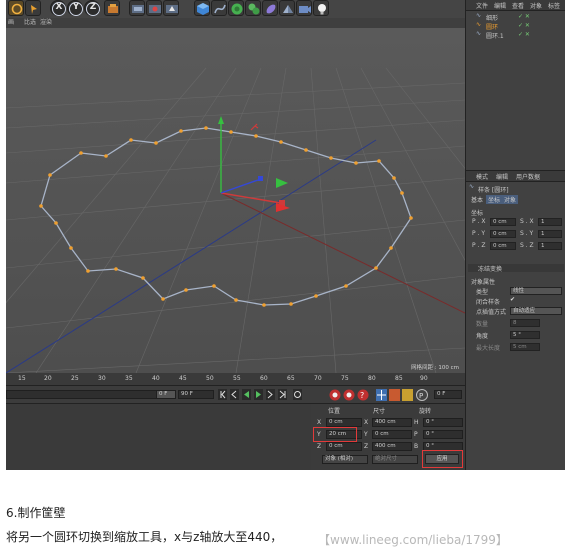  I want to click on x-axis-toggle: X, so click(58, 8).